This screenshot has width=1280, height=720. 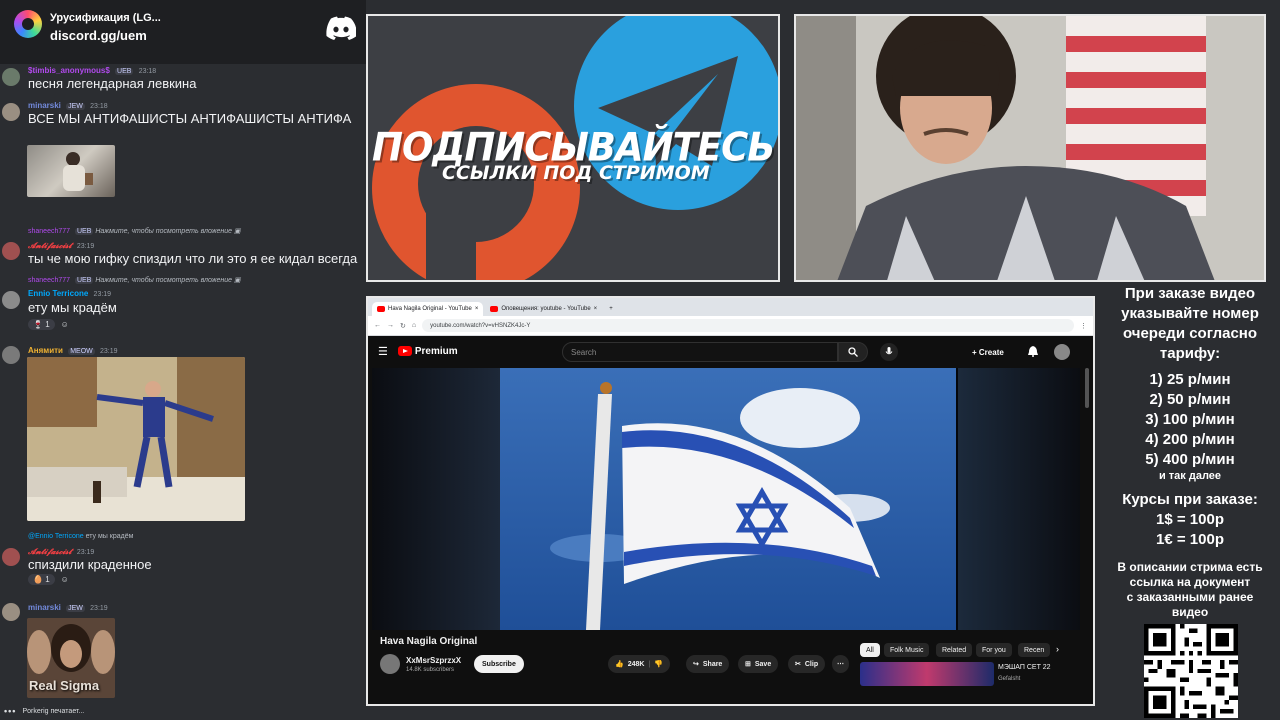 I want to click on reply-preview: @Ennio Terricone ету мы крадём, so click(x=80, y=536).